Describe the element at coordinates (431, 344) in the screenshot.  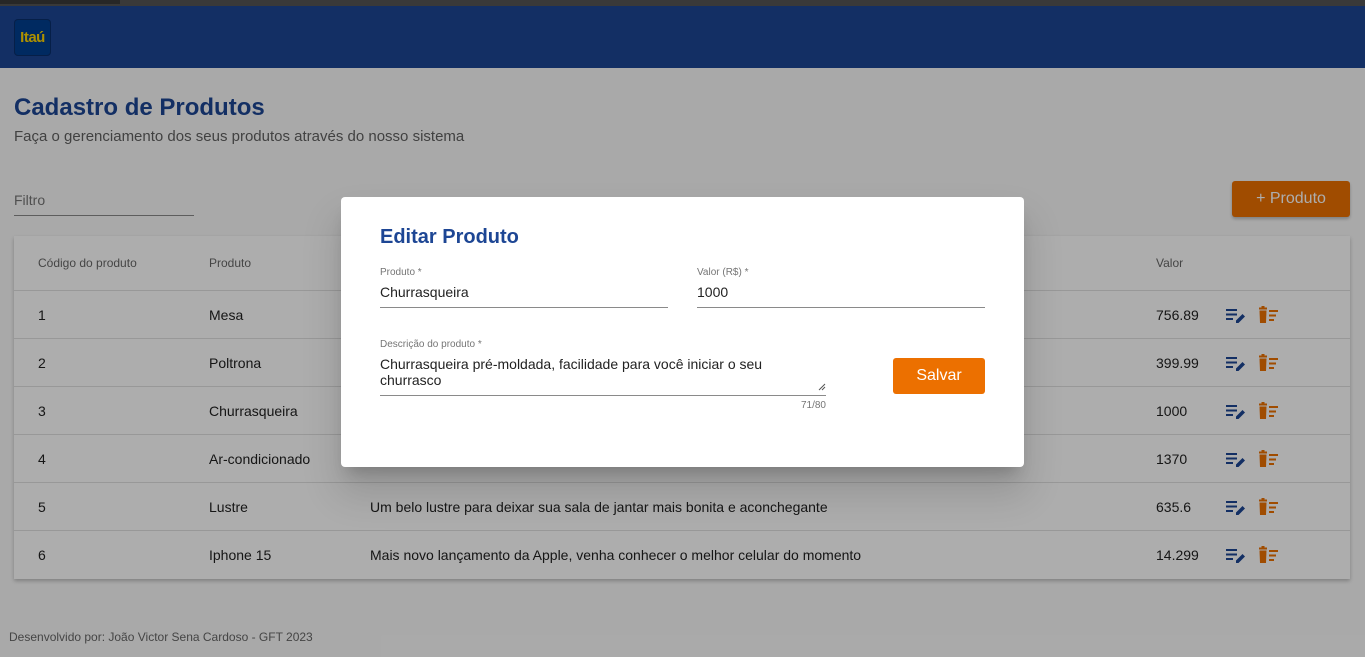
I see `product-description-label: Descrição do produto *` at that location.